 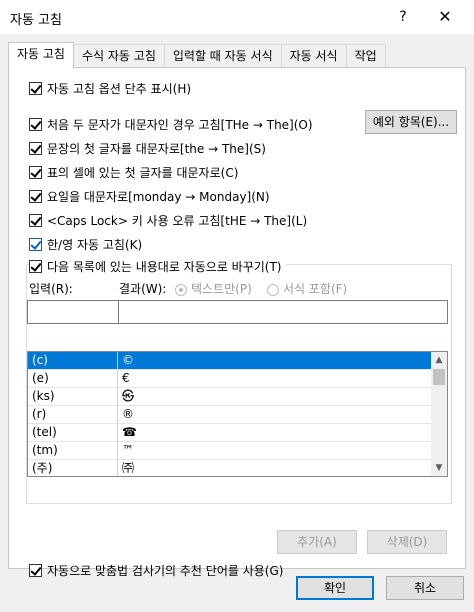 I want to click on list-item-key: (e), so click(x=73, y=378).